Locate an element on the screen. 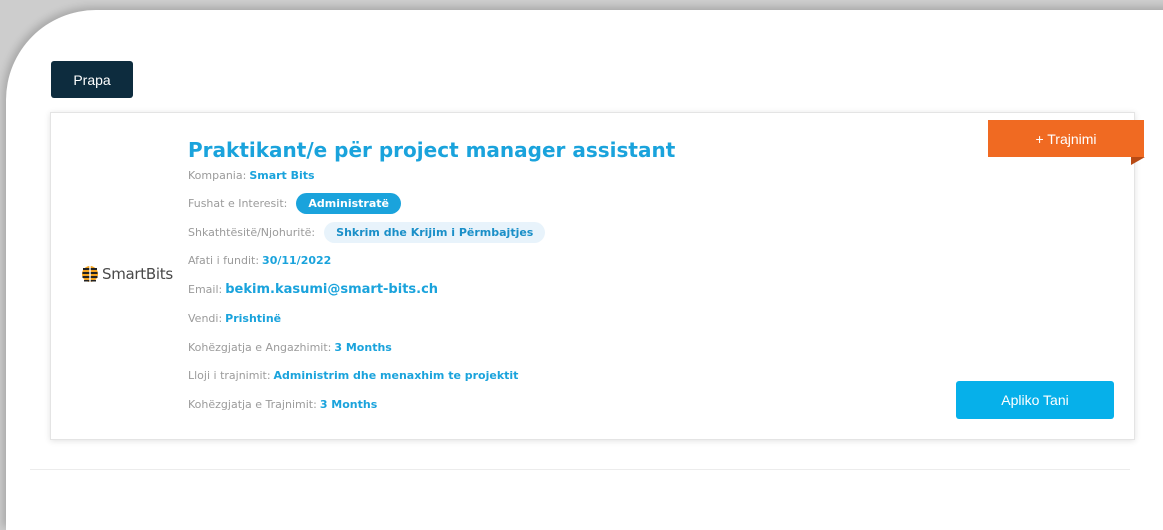 The width and height of the screenshot is (1163, 530). interest-chip: Administratë is located at coordinates (348, 203).